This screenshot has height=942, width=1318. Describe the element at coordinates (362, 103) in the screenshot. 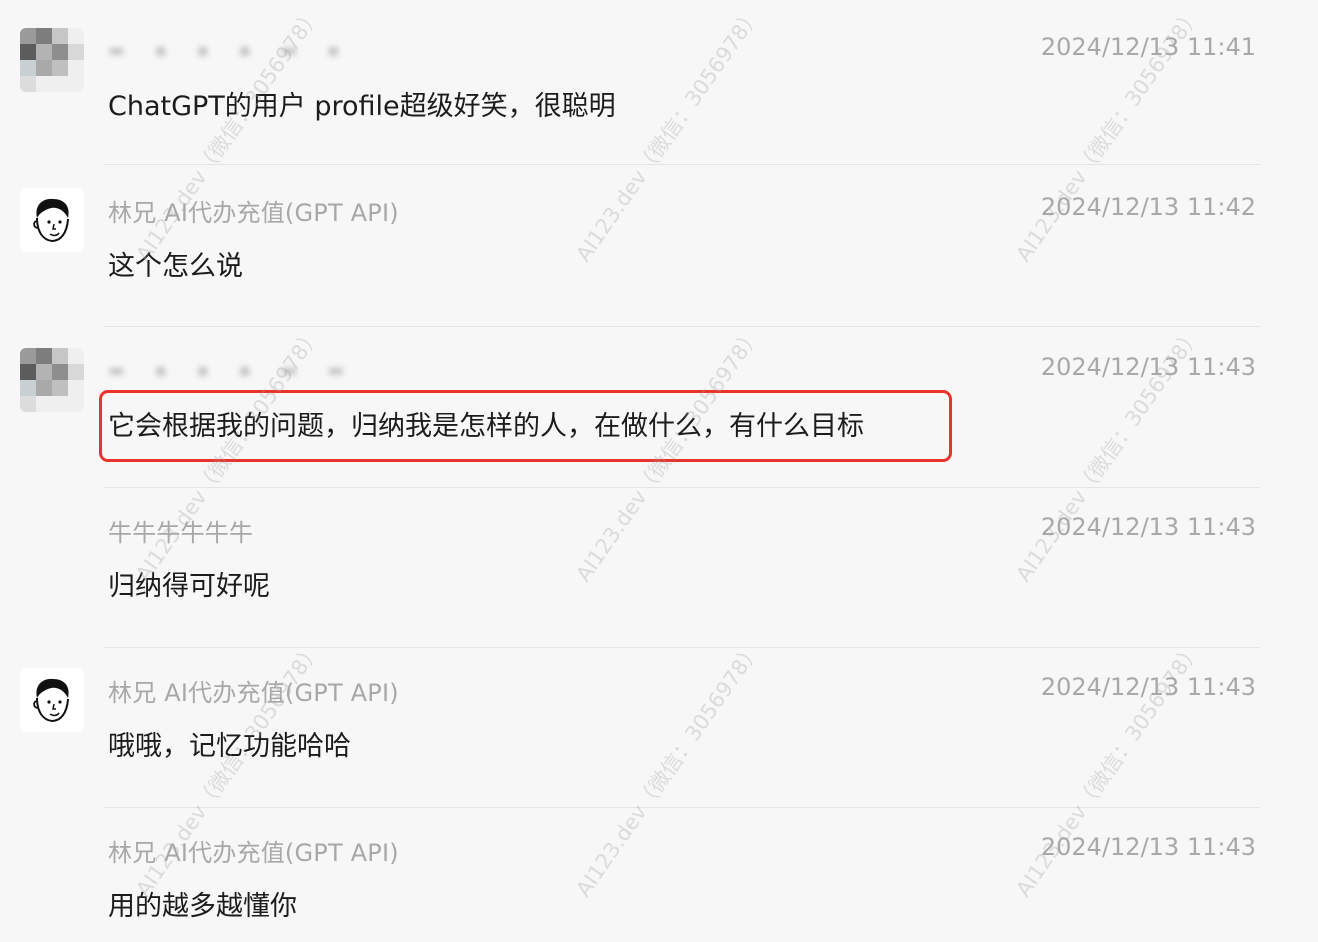

I see `message-text: ChatGPT的用户 profile超级好笑，很聪明` at that location.